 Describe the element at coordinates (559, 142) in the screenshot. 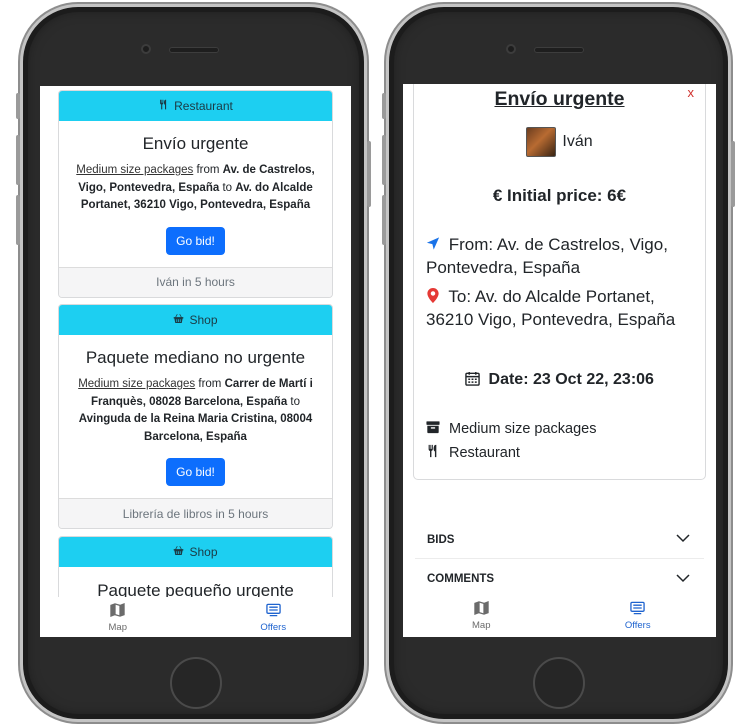

I see `user-row: Iván` at that location.